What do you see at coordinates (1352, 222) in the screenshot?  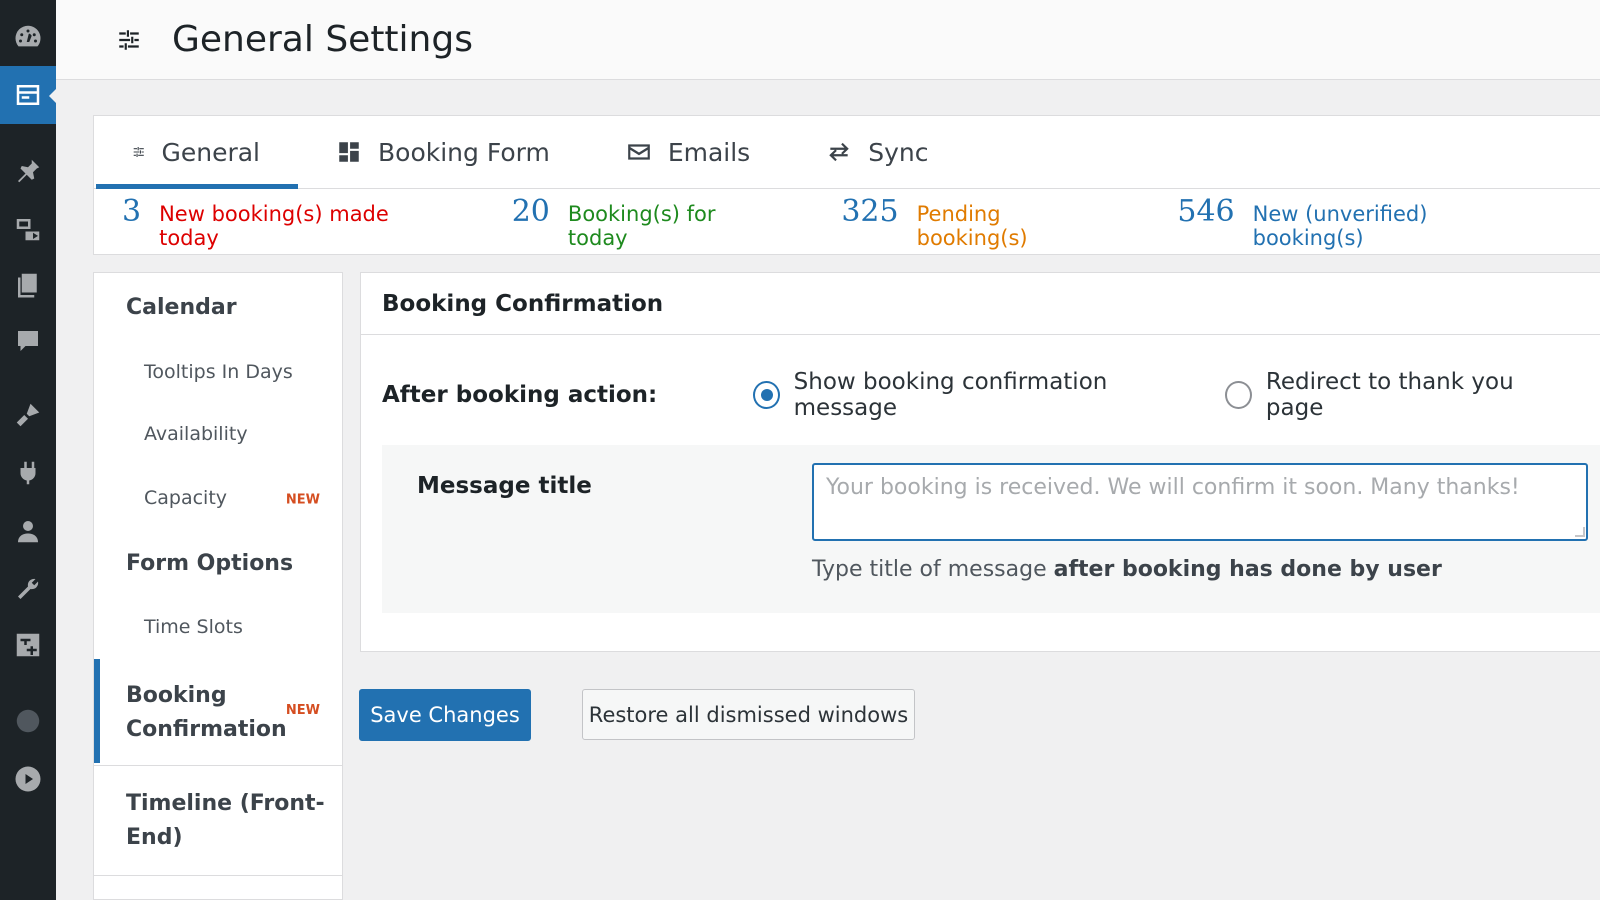 I see `stat-unverified: 546 New (unverified) booking(s)` at bounding box center [1352, 222].